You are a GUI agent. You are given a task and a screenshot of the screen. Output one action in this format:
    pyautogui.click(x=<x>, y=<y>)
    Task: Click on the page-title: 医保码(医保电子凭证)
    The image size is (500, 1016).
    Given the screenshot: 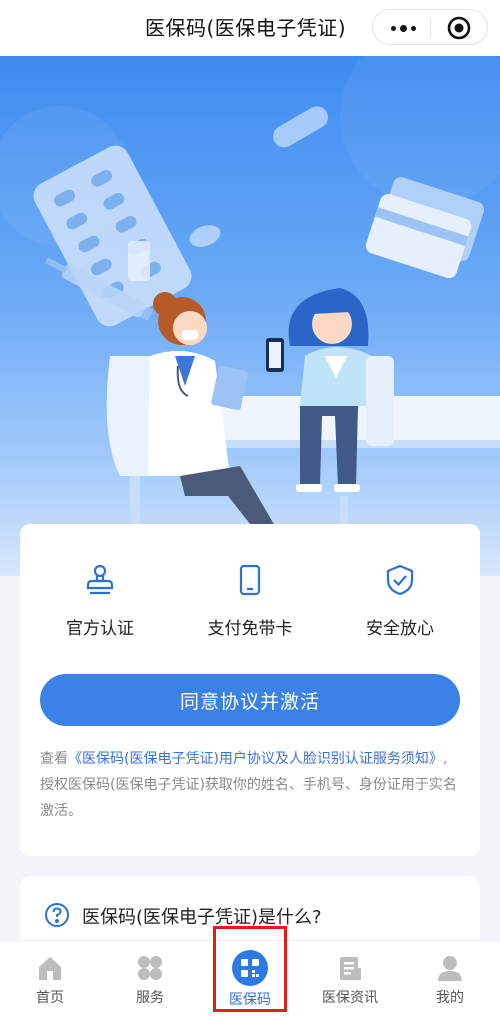 What is the action you would take?
    pyautogui.click(x=246, y=28)
    